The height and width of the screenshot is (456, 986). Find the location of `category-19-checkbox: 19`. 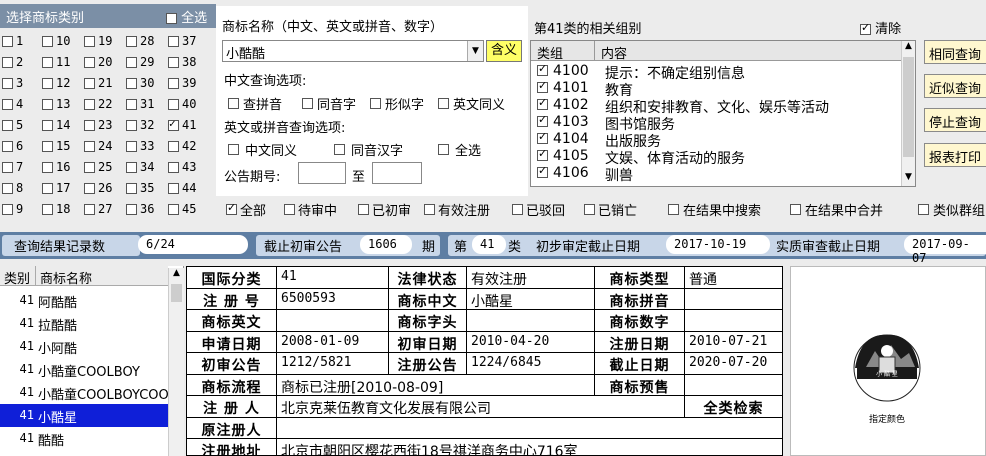

category-19-checkbox: 19 is located at coordinates (98, 41).